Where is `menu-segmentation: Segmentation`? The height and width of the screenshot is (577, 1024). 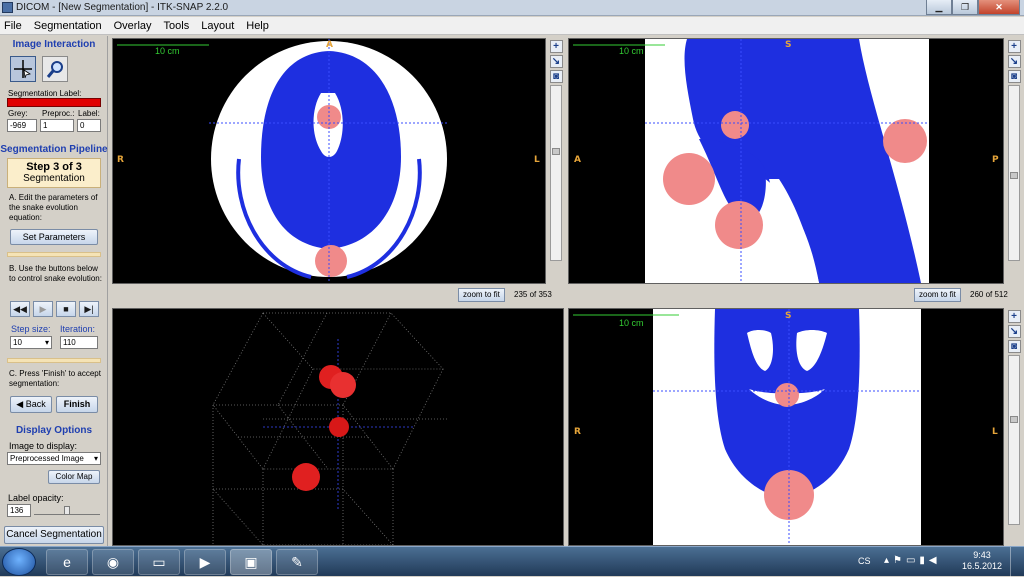 menu-segmentation: Segmentation is located at coordinates (68, 26).